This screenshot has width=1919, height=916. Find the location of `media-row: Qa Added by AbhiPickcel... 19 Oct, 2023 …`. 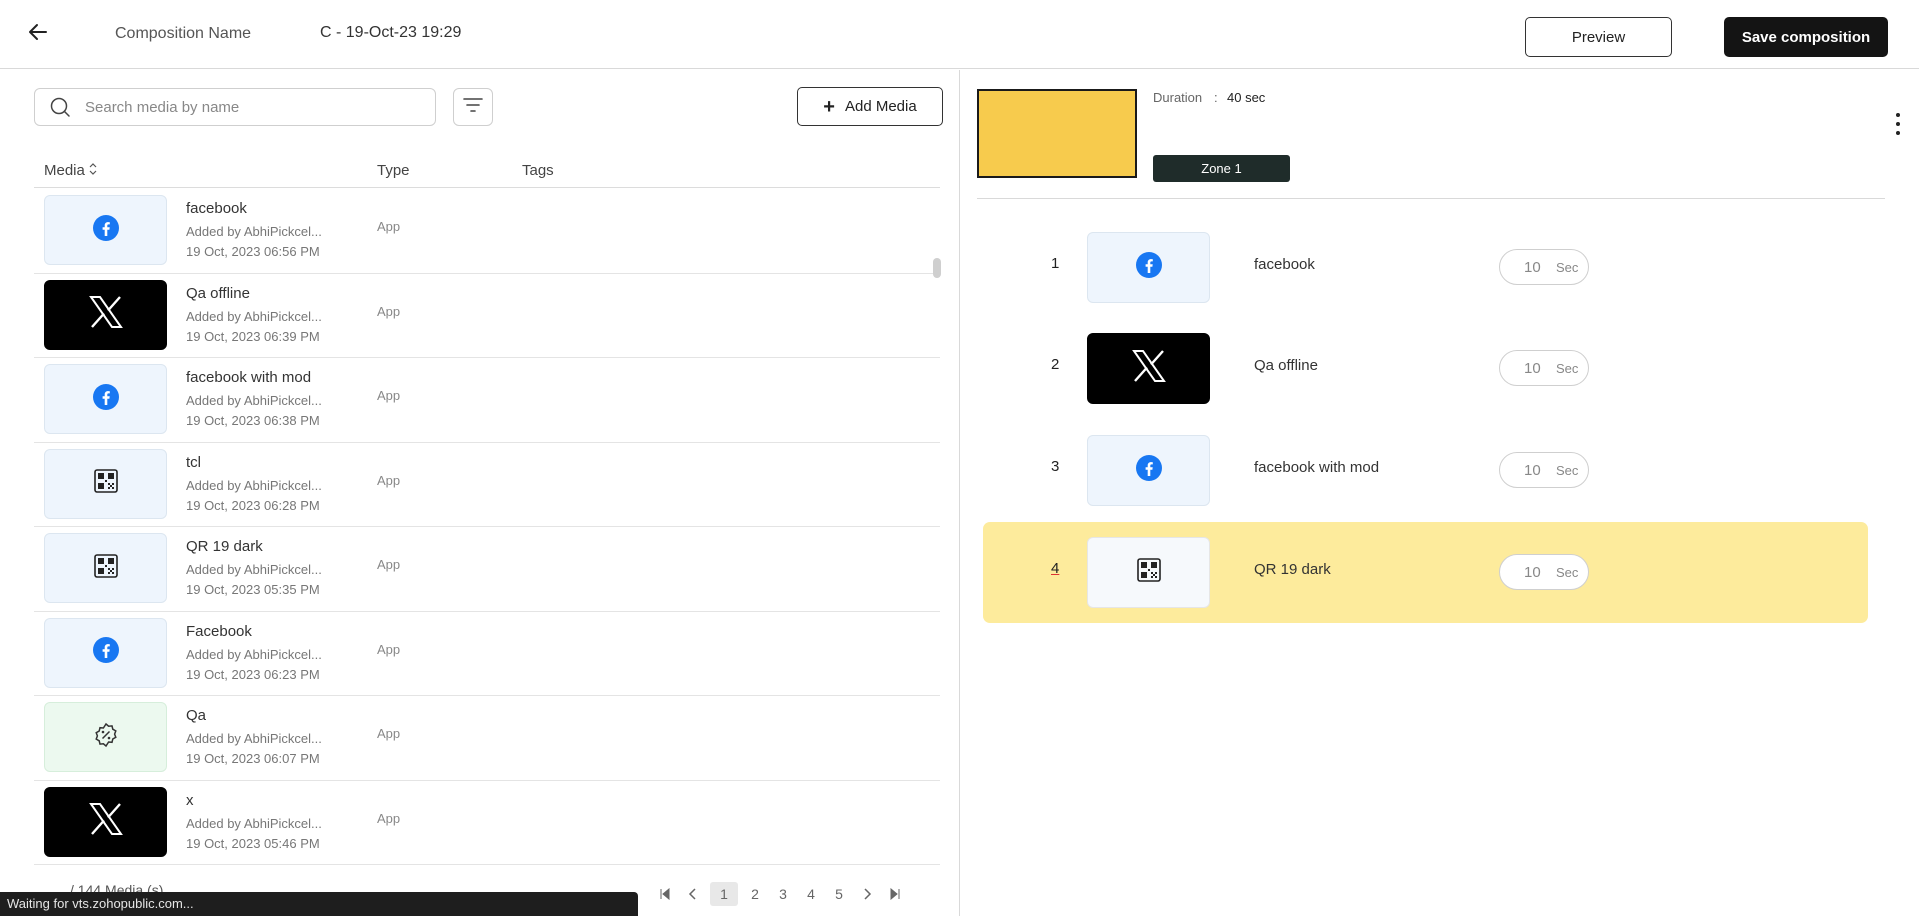

media-row: Qa Added by AbhiPickcel... 19 Oct, 2023 … is located at coordinates (487, 738).